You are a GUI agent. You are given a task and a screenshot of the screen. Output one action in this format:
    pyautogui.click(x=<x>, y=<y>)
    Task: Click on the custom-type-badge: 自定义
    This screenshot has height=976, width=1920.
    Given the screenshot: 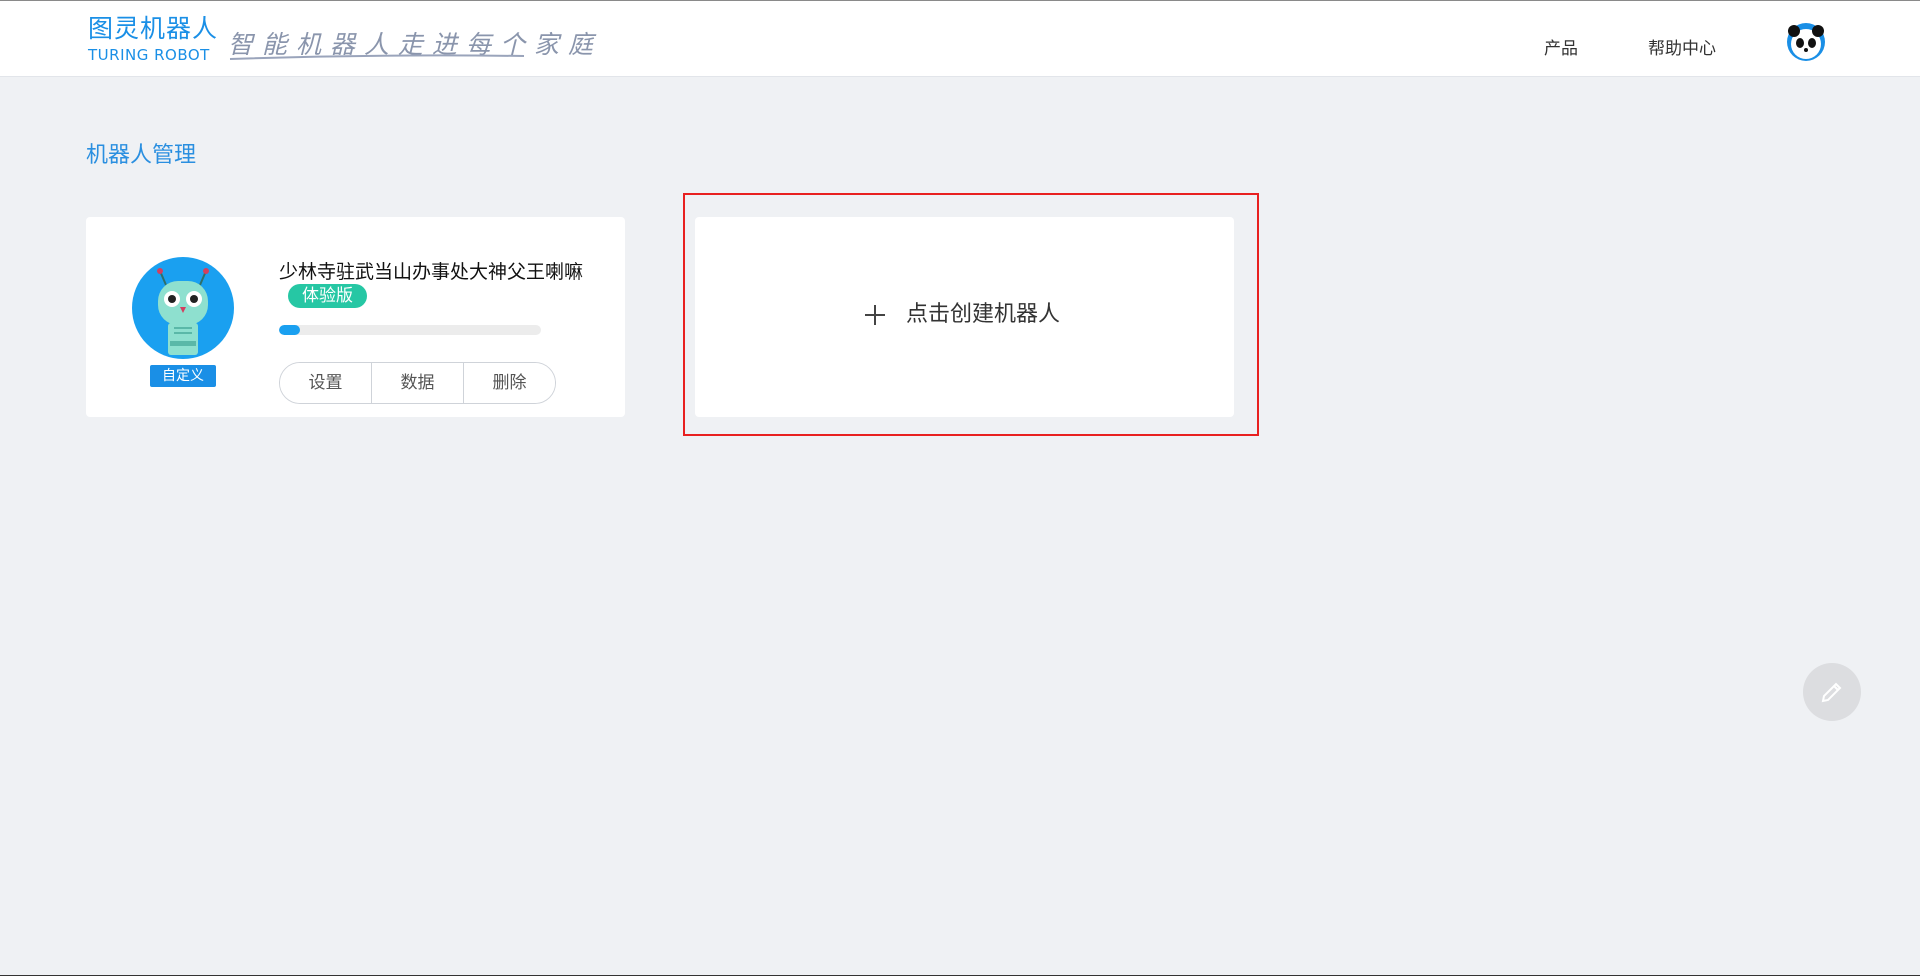 What is the action you would take?
    pyautogui.click(x=183, y=376)
    